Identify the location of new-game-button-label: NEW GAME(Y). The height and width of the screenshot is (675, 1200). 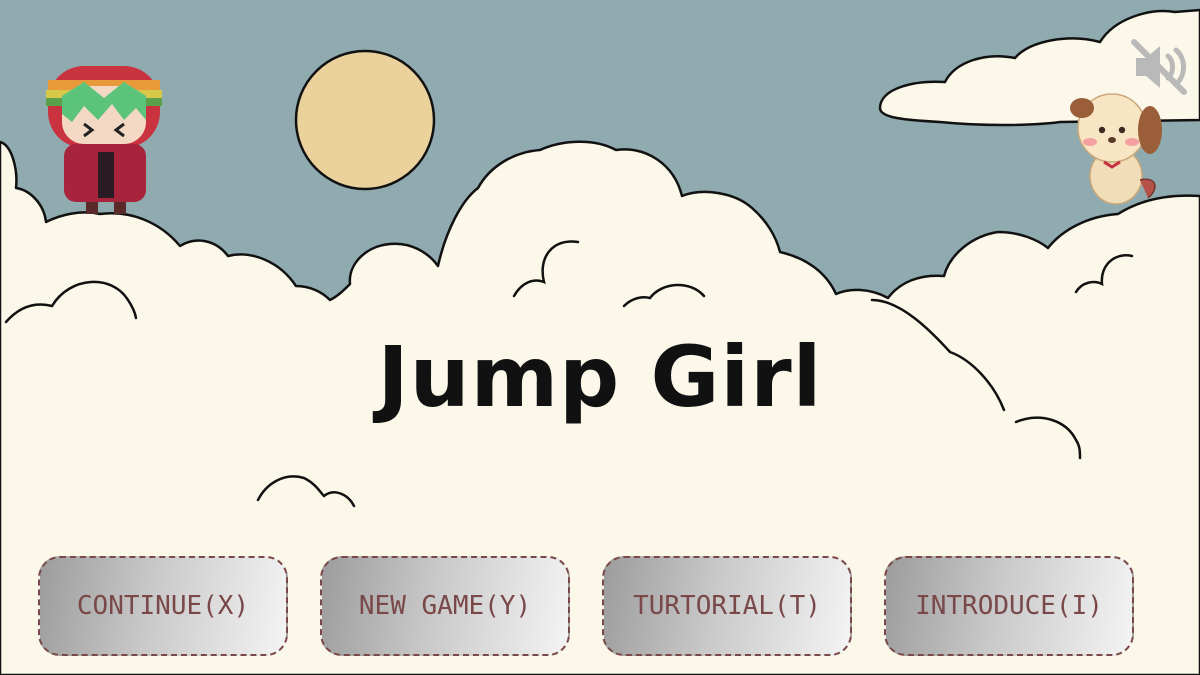
(445, 606).